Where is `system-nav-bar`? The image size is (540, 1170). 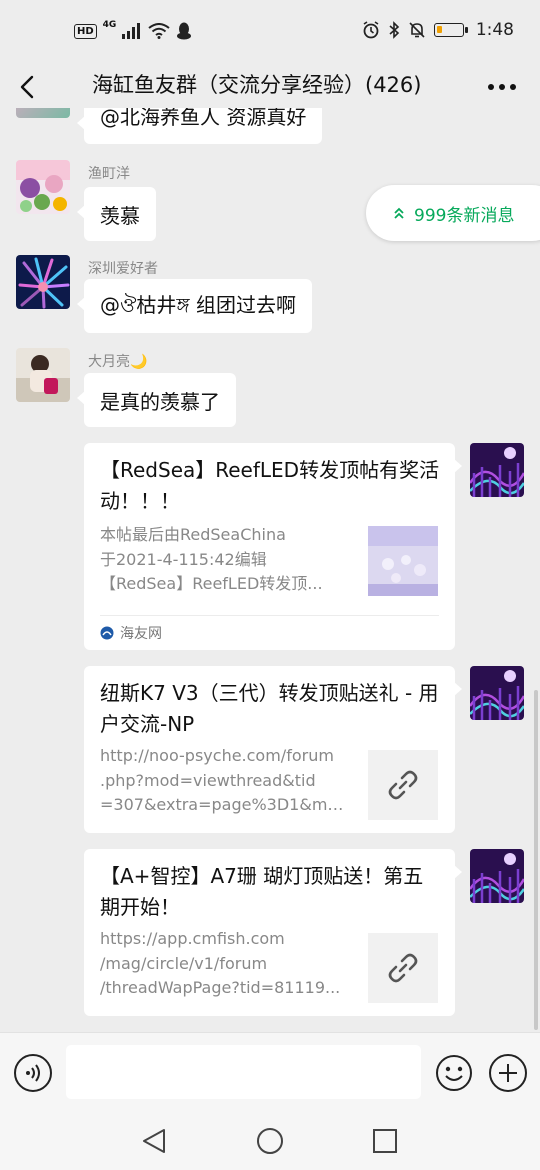 system-nav-bar is located at coordinates (270, 1141).